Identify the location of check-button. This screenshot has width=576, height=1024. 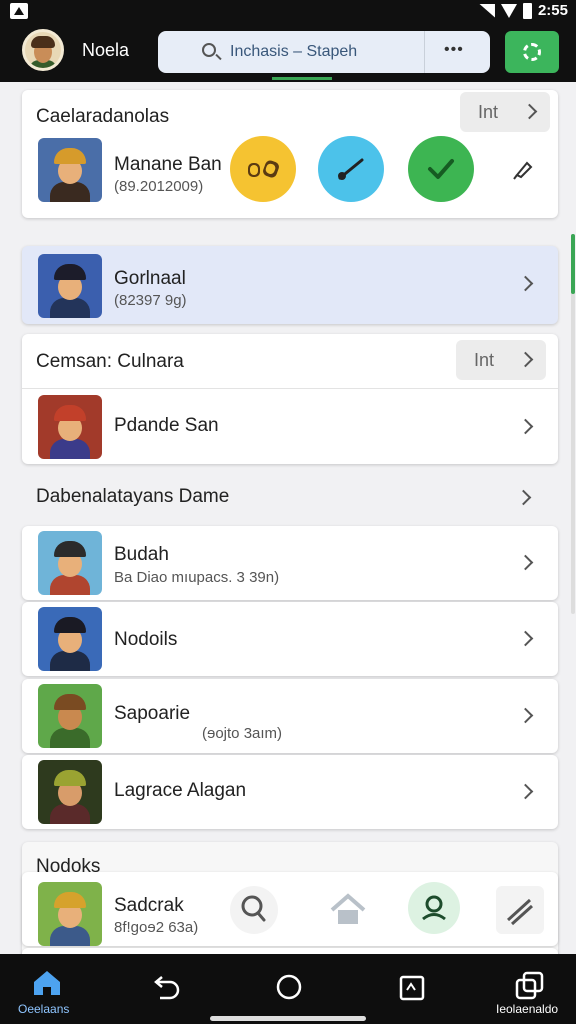
(441, 169).